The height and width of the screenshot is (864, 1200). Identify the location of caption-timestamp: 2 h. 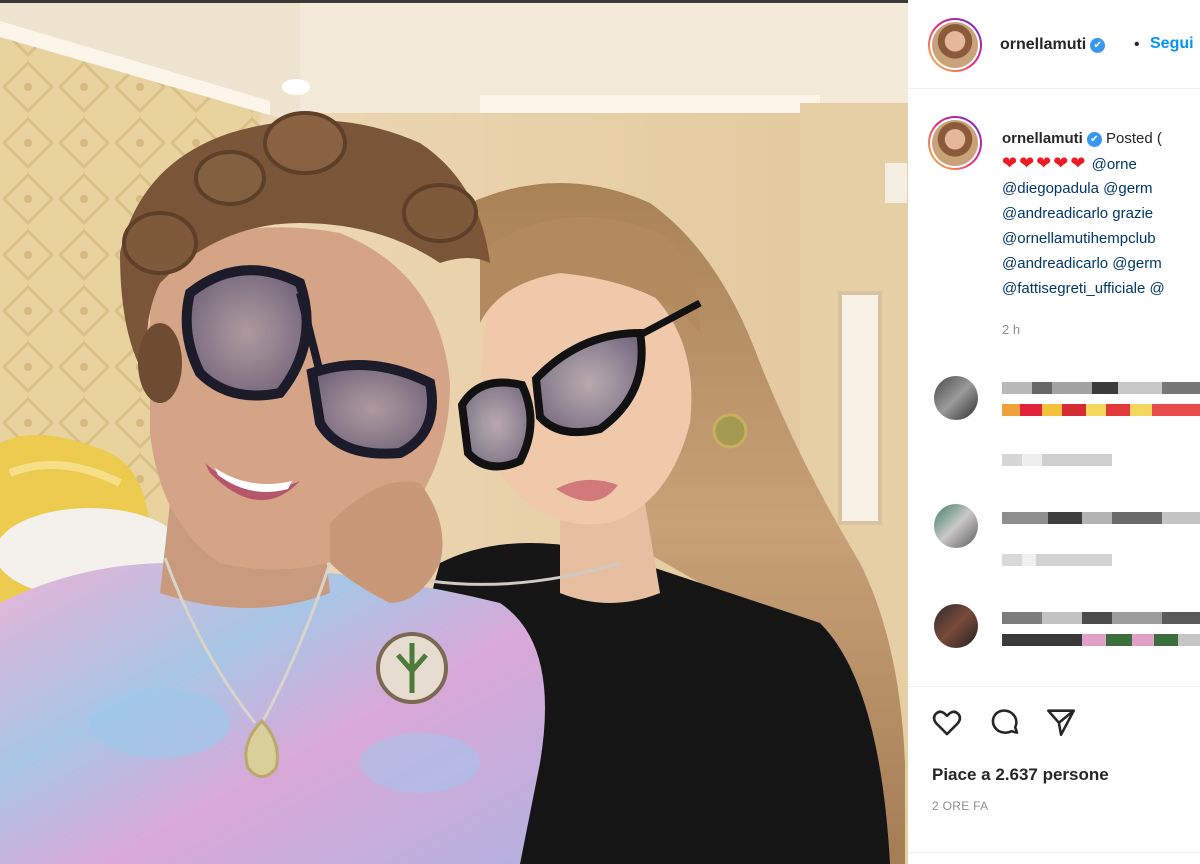
(1011, 329).